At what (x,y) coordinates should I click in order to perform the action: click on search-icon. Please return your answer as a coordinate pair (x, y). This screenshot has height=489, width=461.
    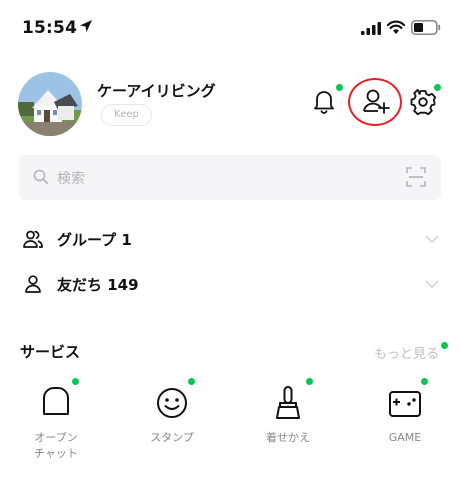
    Looking at the image, I should click on (41, 177).